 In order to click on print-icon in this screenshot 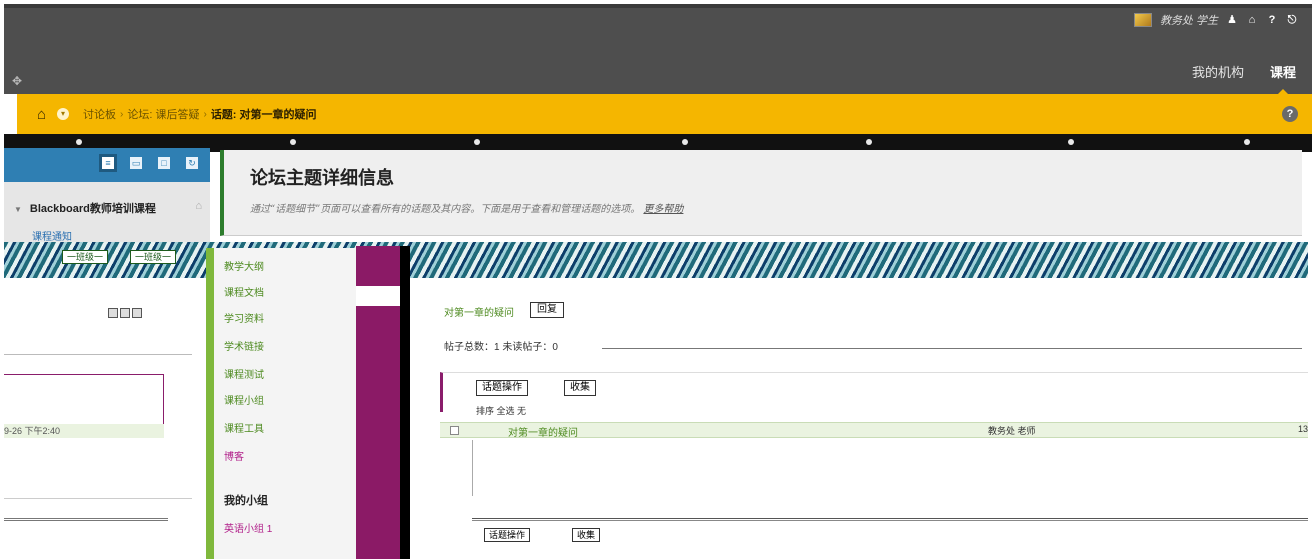, I will do `click(125, 313)`.